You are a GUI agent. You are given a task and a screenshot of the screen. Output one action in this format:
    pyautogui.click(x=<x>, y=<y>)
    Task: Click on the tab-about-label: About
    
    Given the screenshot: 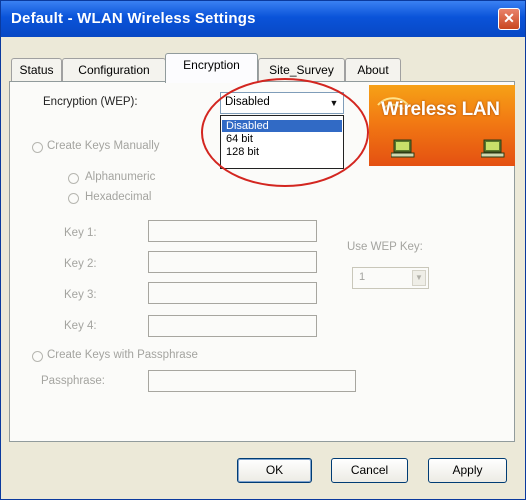 What is the action you would take?
    pyautogui.click(x=373, y=70)
    